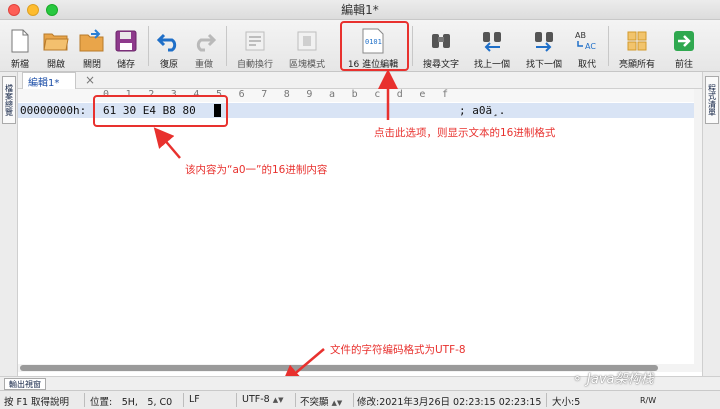  What do you see at coordinates (360, 10) in the screenshot?
I see `window-title: 編輯1*` at bounding box center [360, 10].